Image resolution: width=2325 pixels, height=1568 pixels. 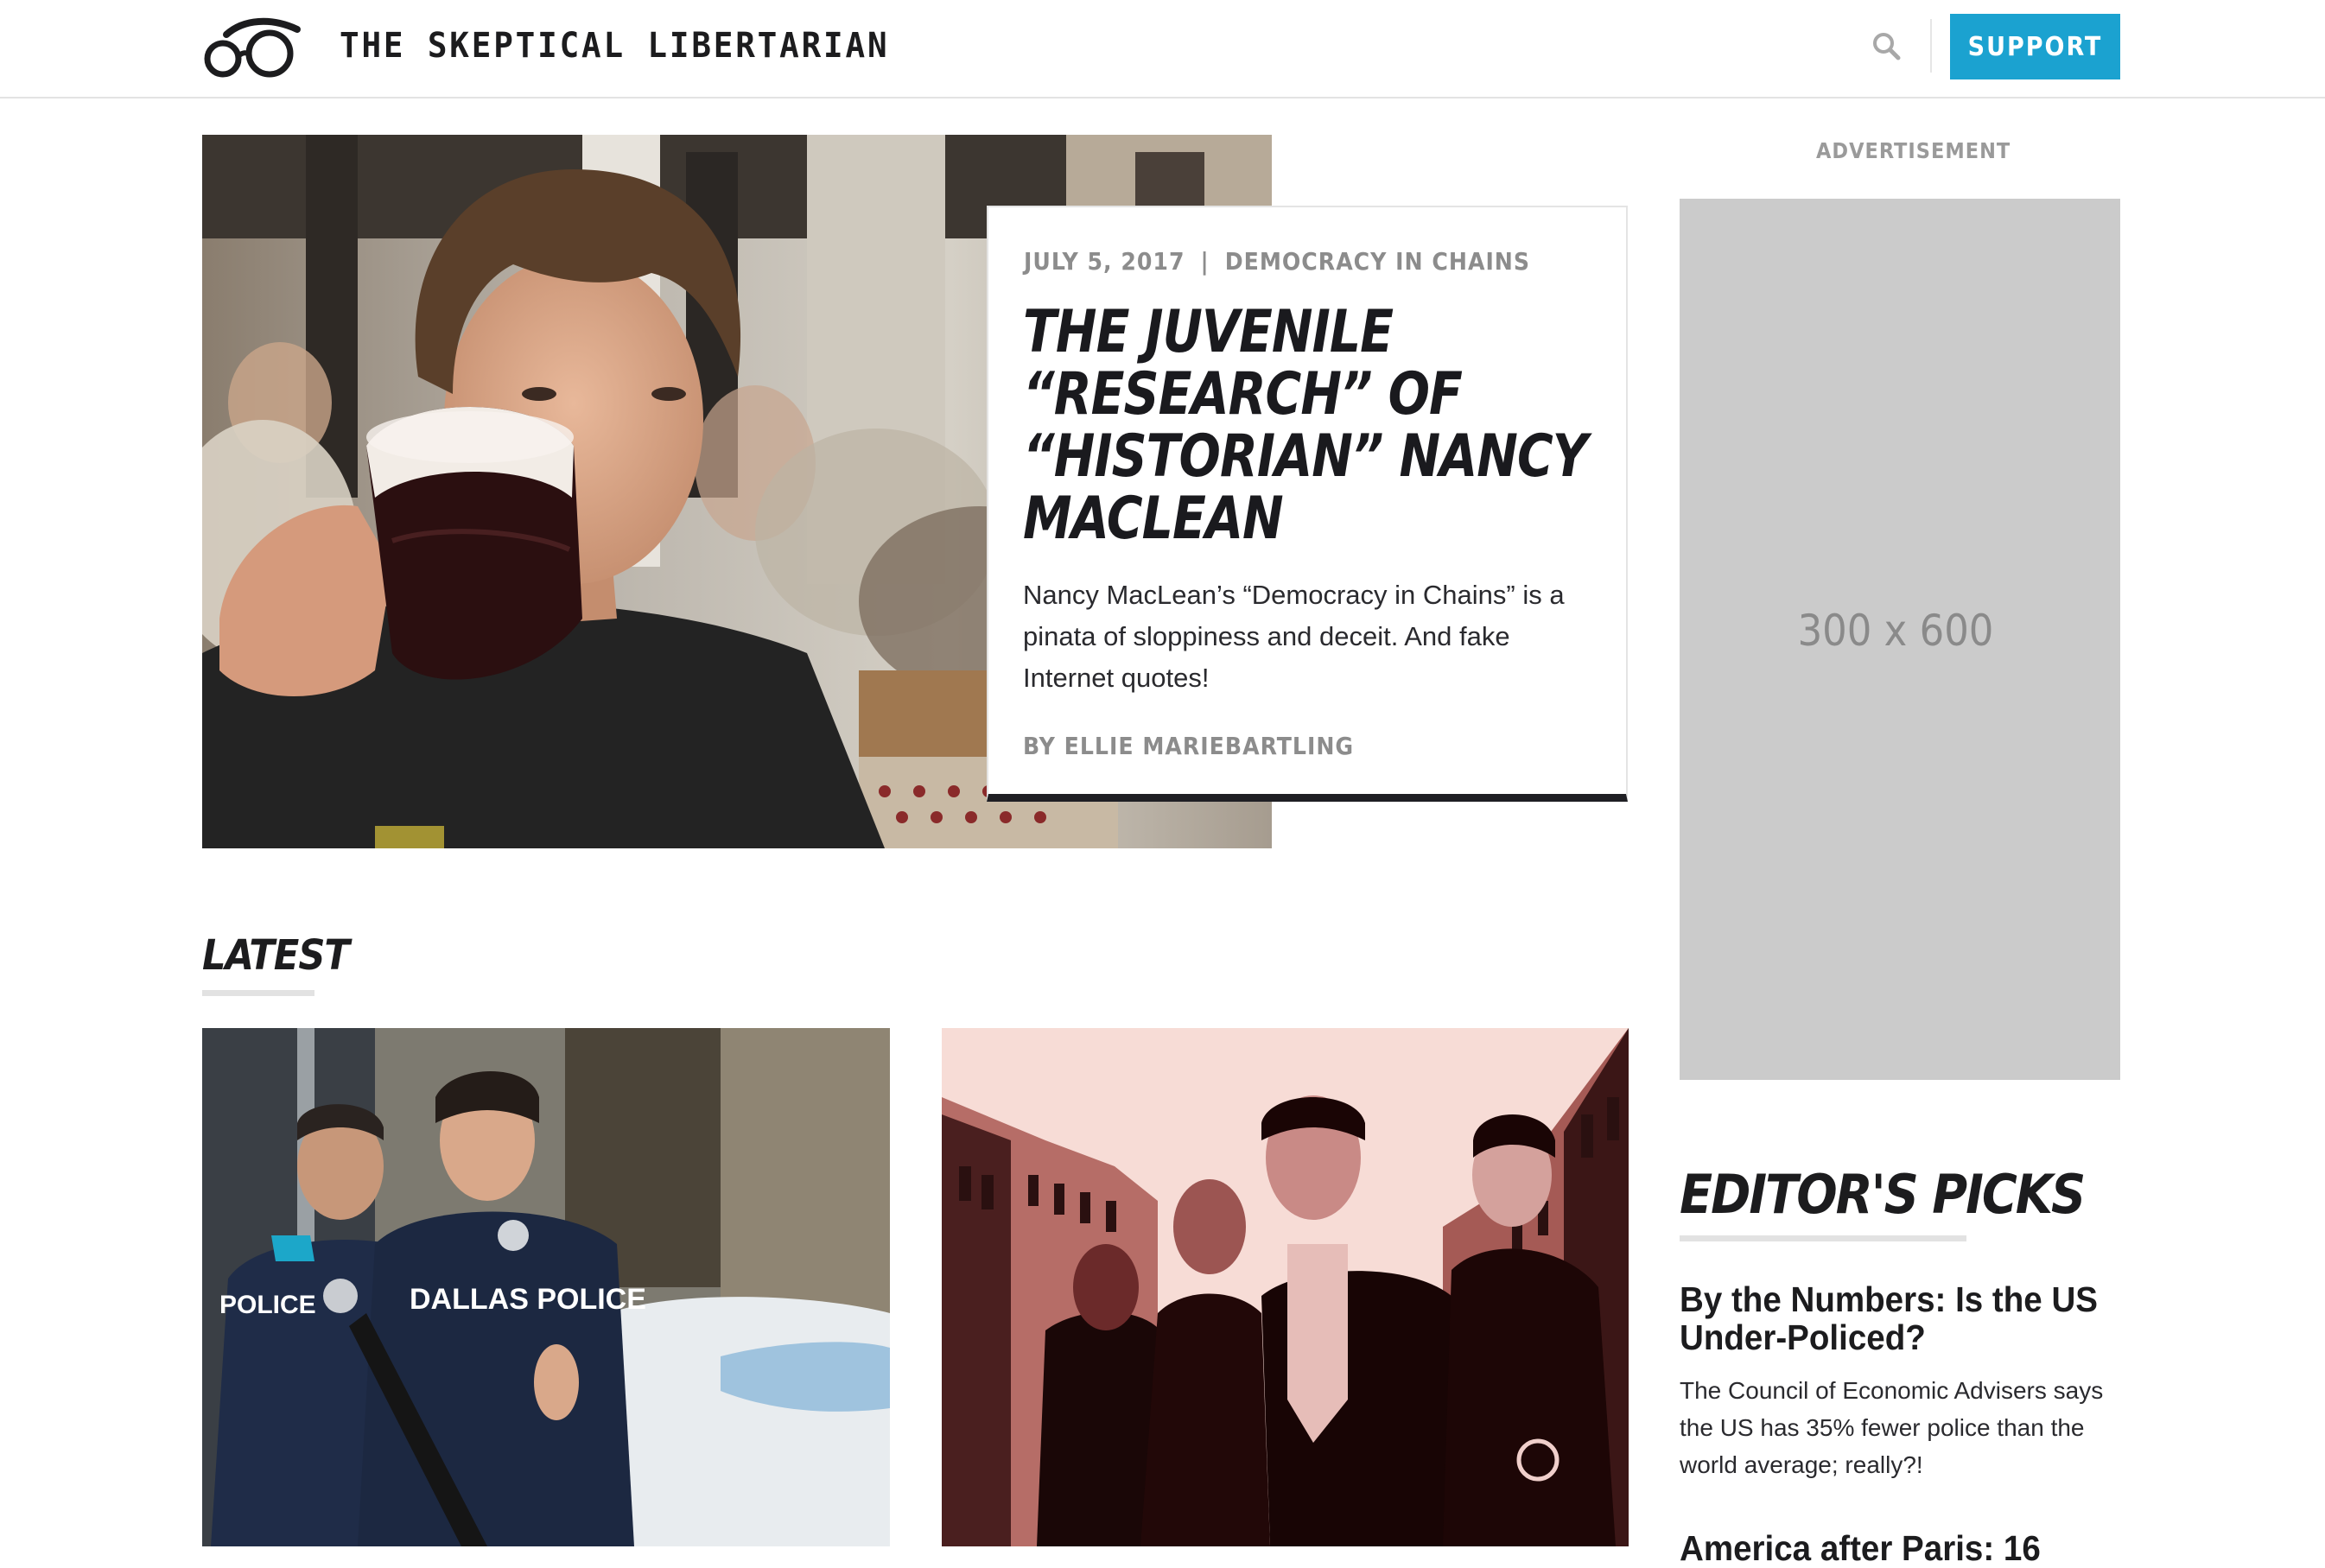 I want to click on latest-card-image-police: POLICE DALLAS POLICE, so click(x=546, y=1287).